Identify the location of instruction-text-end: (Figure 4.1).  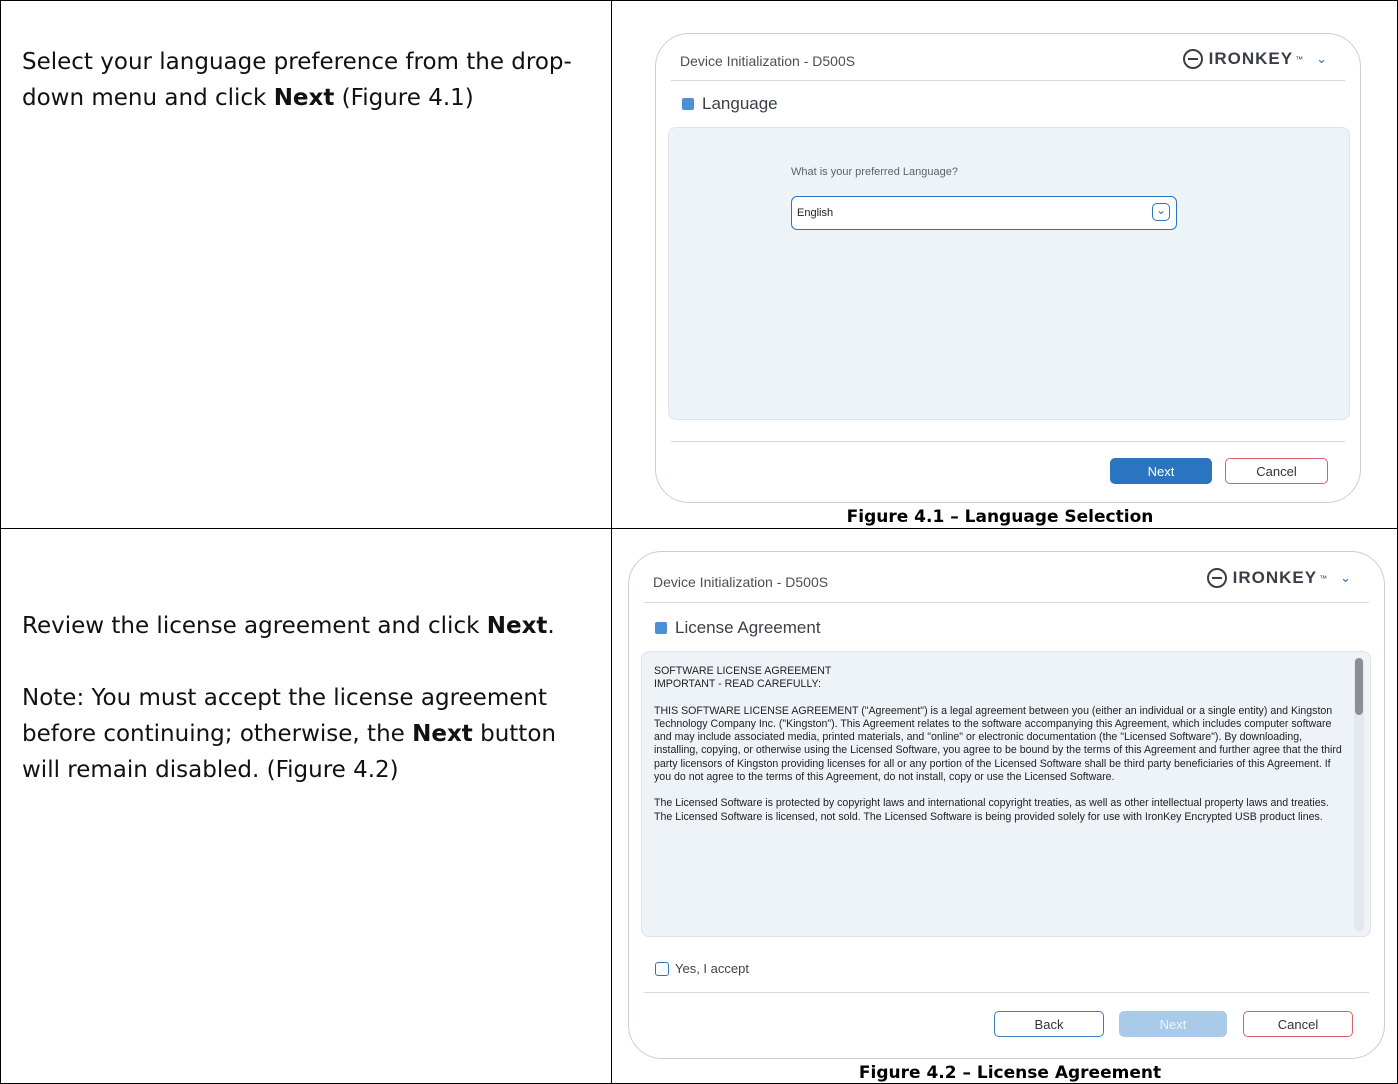
(404, 98).